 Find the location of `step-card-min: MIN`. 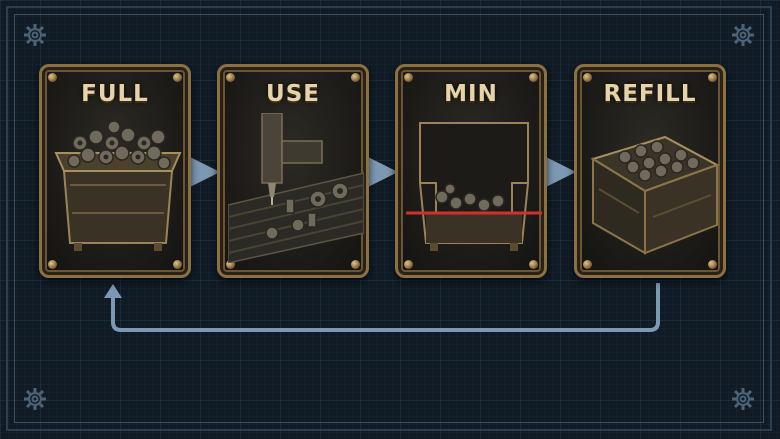

step-card-min: MIN is located at coordinates (471, 171).